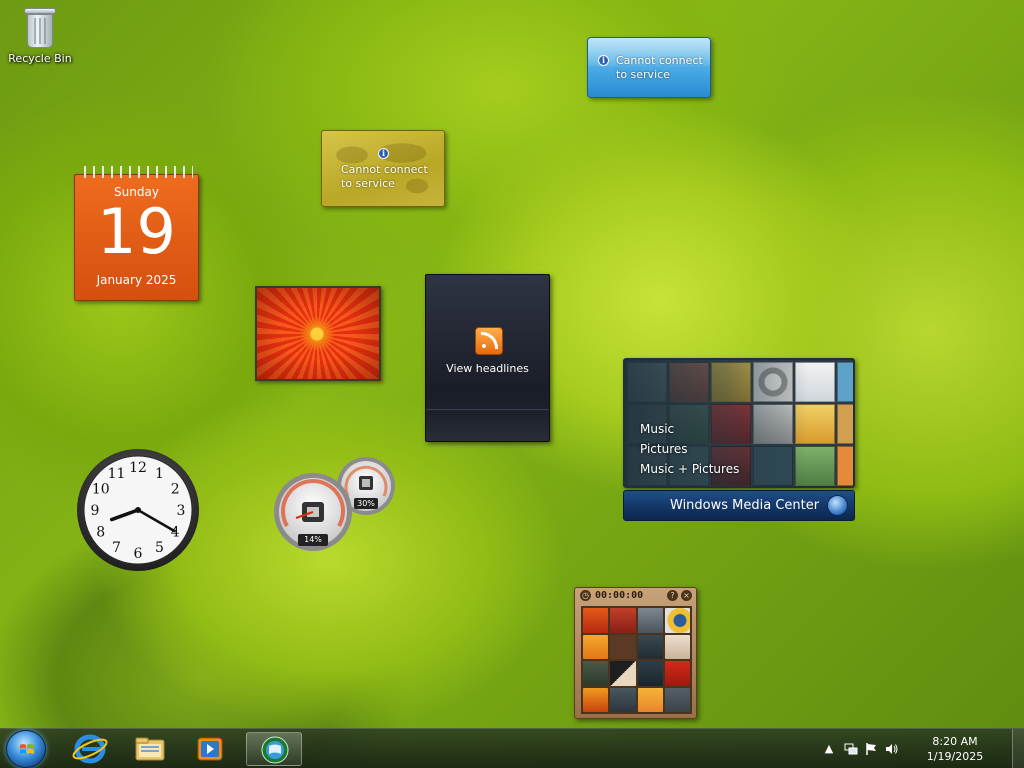 Image resolution: width=1024 pixels, height=768 pixels. What do you see at coordinates (117, 474) in the screenshot?
I see `clock-numeral: 11` at bounding box center [117, 474].